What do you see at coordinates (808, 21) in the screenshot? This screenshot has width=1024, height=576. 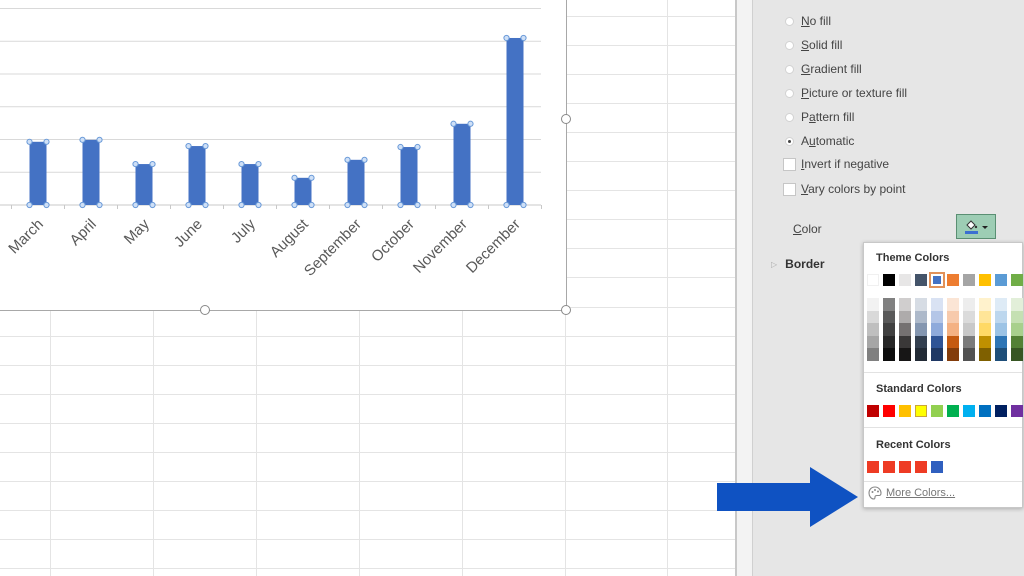 I see `fill-option-no-fill: No fill` at bounding box center [808, 21].